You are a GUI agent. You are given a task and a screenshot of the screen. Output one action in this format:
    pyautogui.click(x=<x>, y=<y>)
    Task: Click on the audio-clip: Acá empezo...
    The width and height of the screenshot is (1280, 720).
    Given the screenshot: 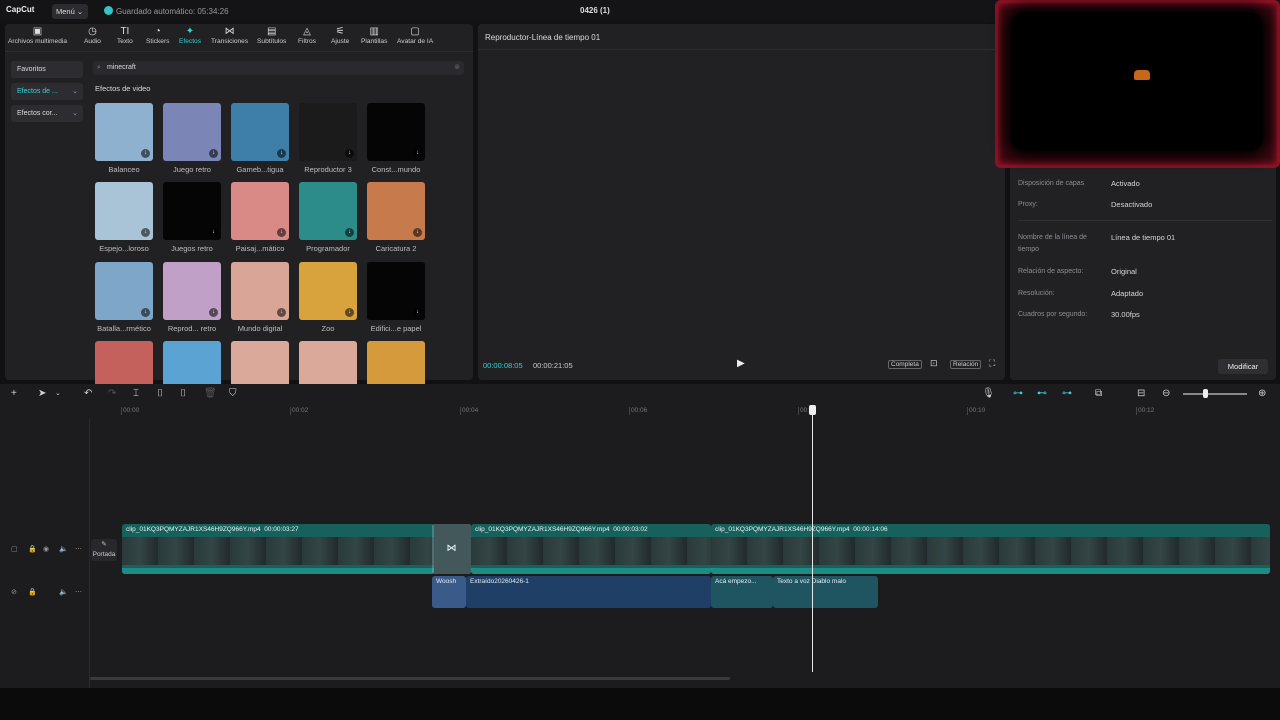 What is the action you would take?
    pyautogui.click(x=742, y=592)
    